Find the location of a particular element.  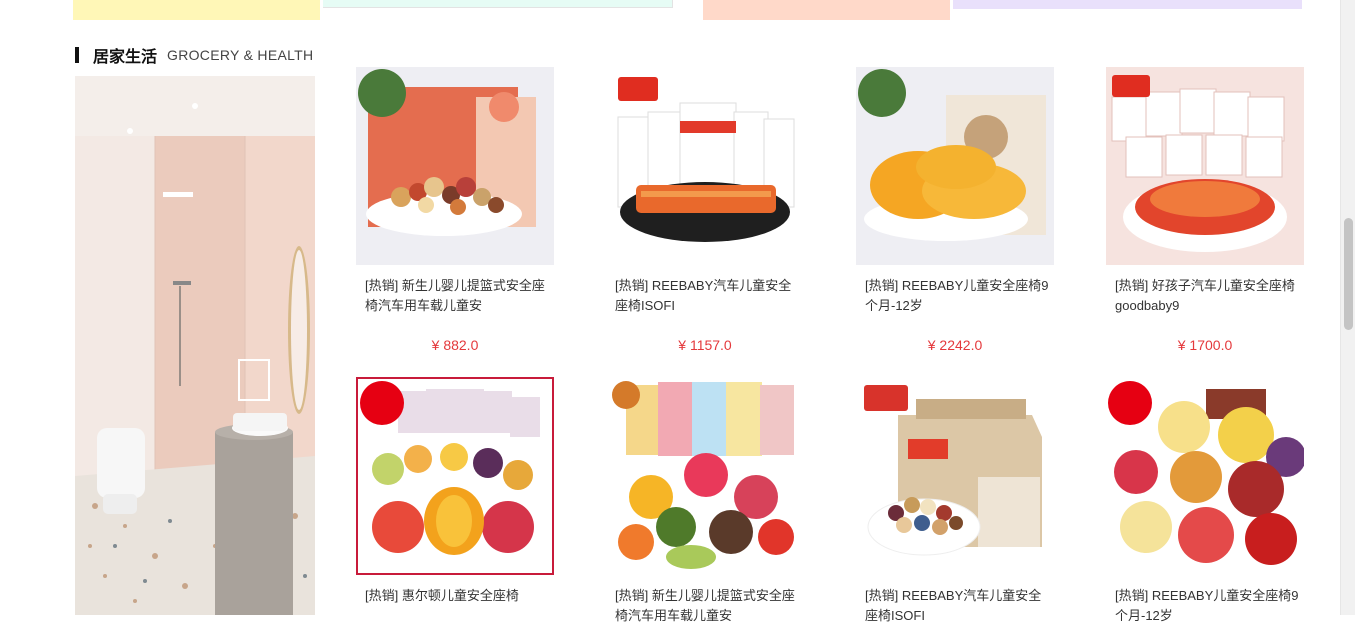

product-price: ¥ 2242.0 is located at coordinates (955, 345).